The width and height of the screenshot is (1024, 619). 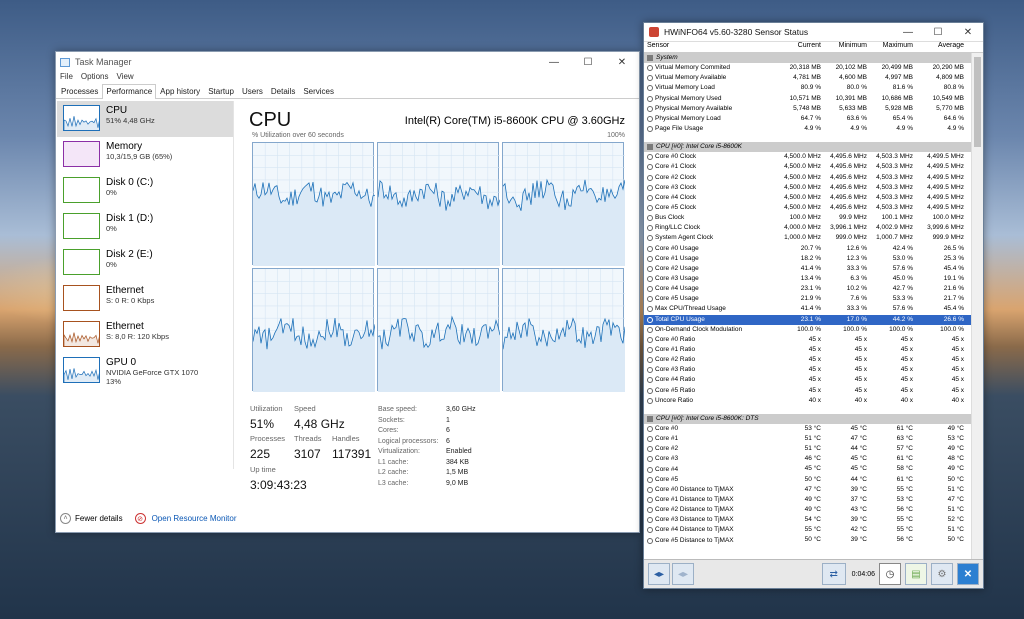 I want to click on clock-icon: ◷, so click(x=890, y=574).